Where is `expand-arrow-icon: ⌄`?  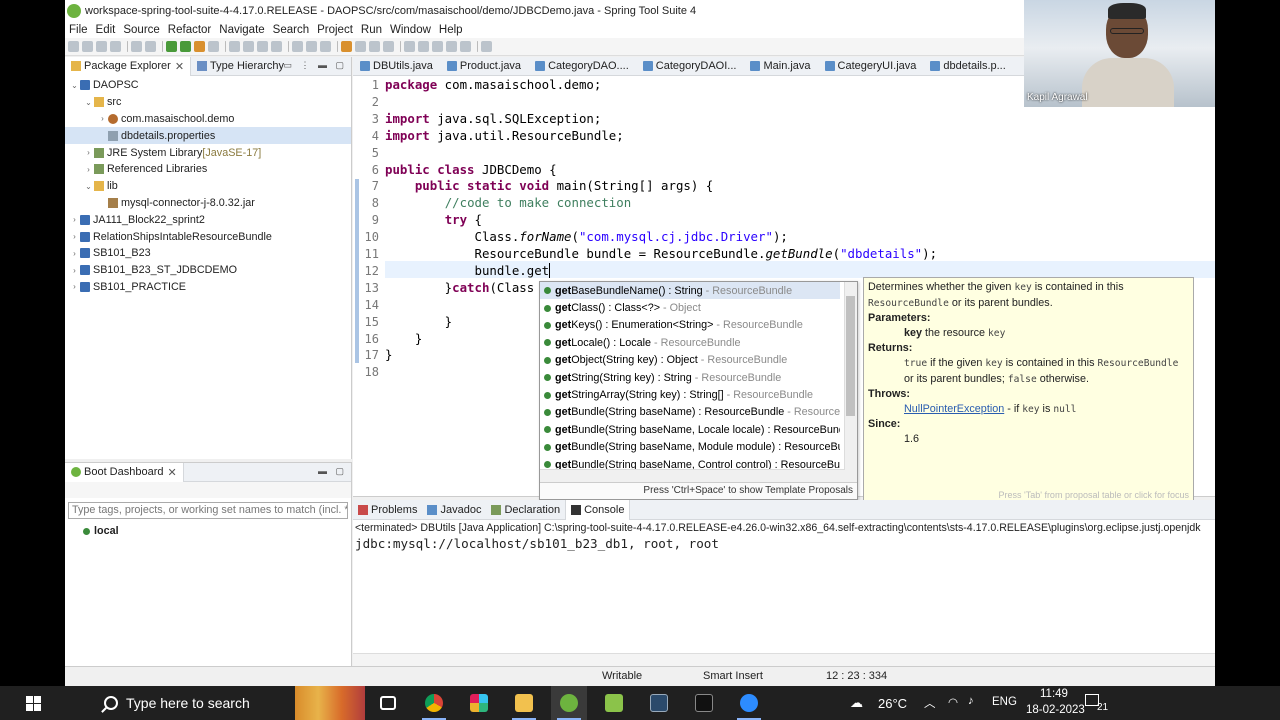
expand-arrow-icon: ⌄ is located at coordinates (88, 102).